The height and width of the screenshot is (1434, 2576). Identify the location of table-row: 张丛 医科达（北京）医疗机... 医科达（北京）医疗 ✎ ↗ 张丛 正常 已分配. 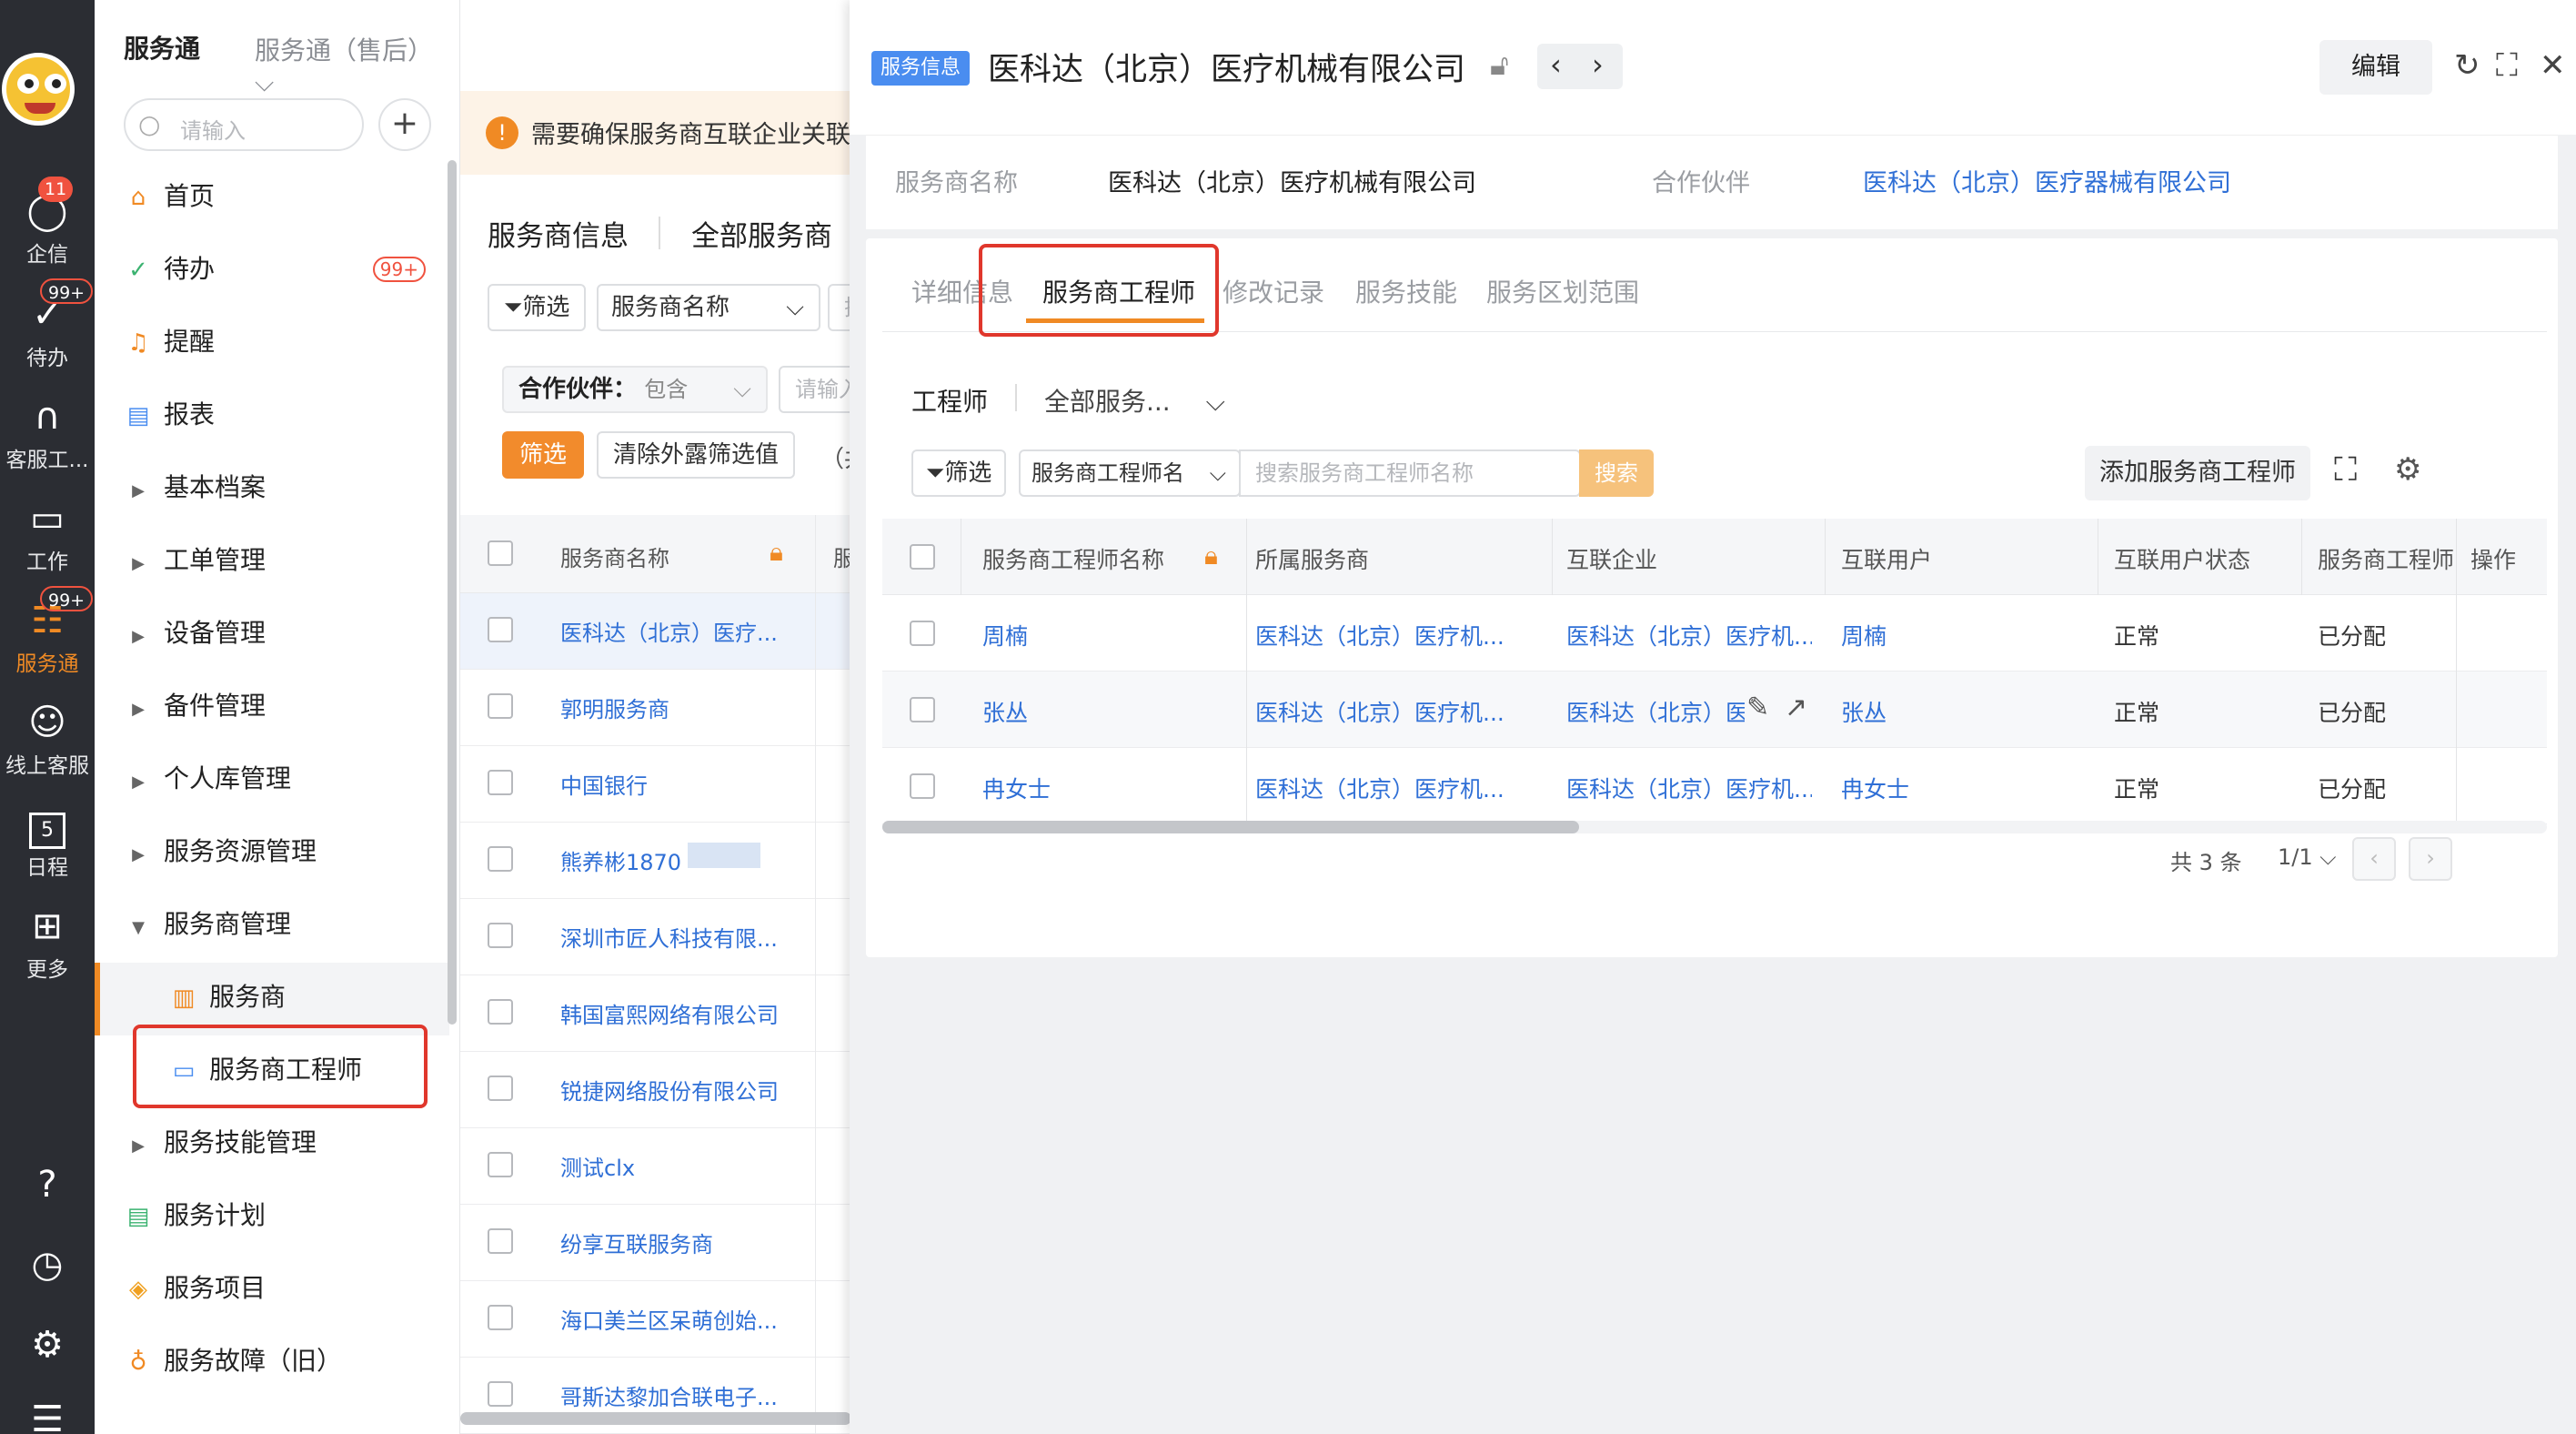
(1714, 710).